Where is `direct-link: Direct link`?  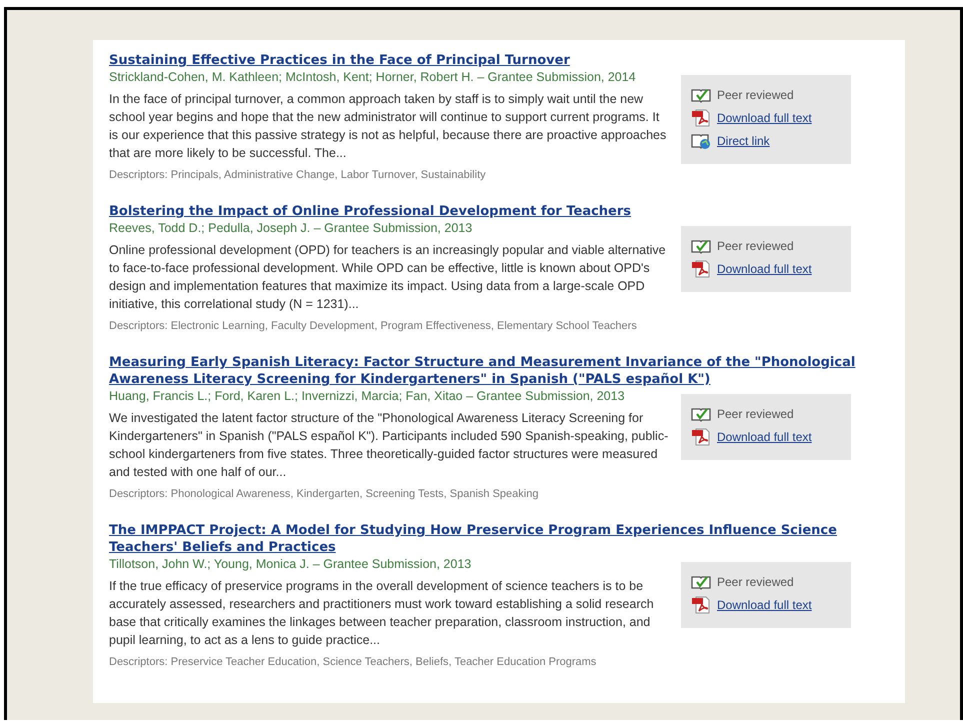 direct-link: Direct link is located at coordinates (743, 141).